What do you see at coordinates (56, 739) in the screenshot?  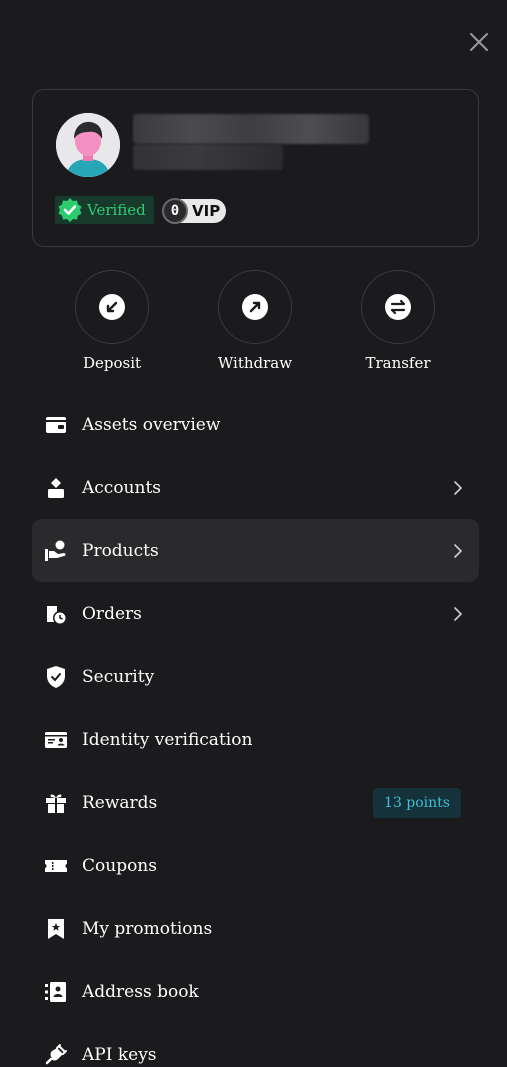 I see `id-card-icon` at bounding box center [56, 739].